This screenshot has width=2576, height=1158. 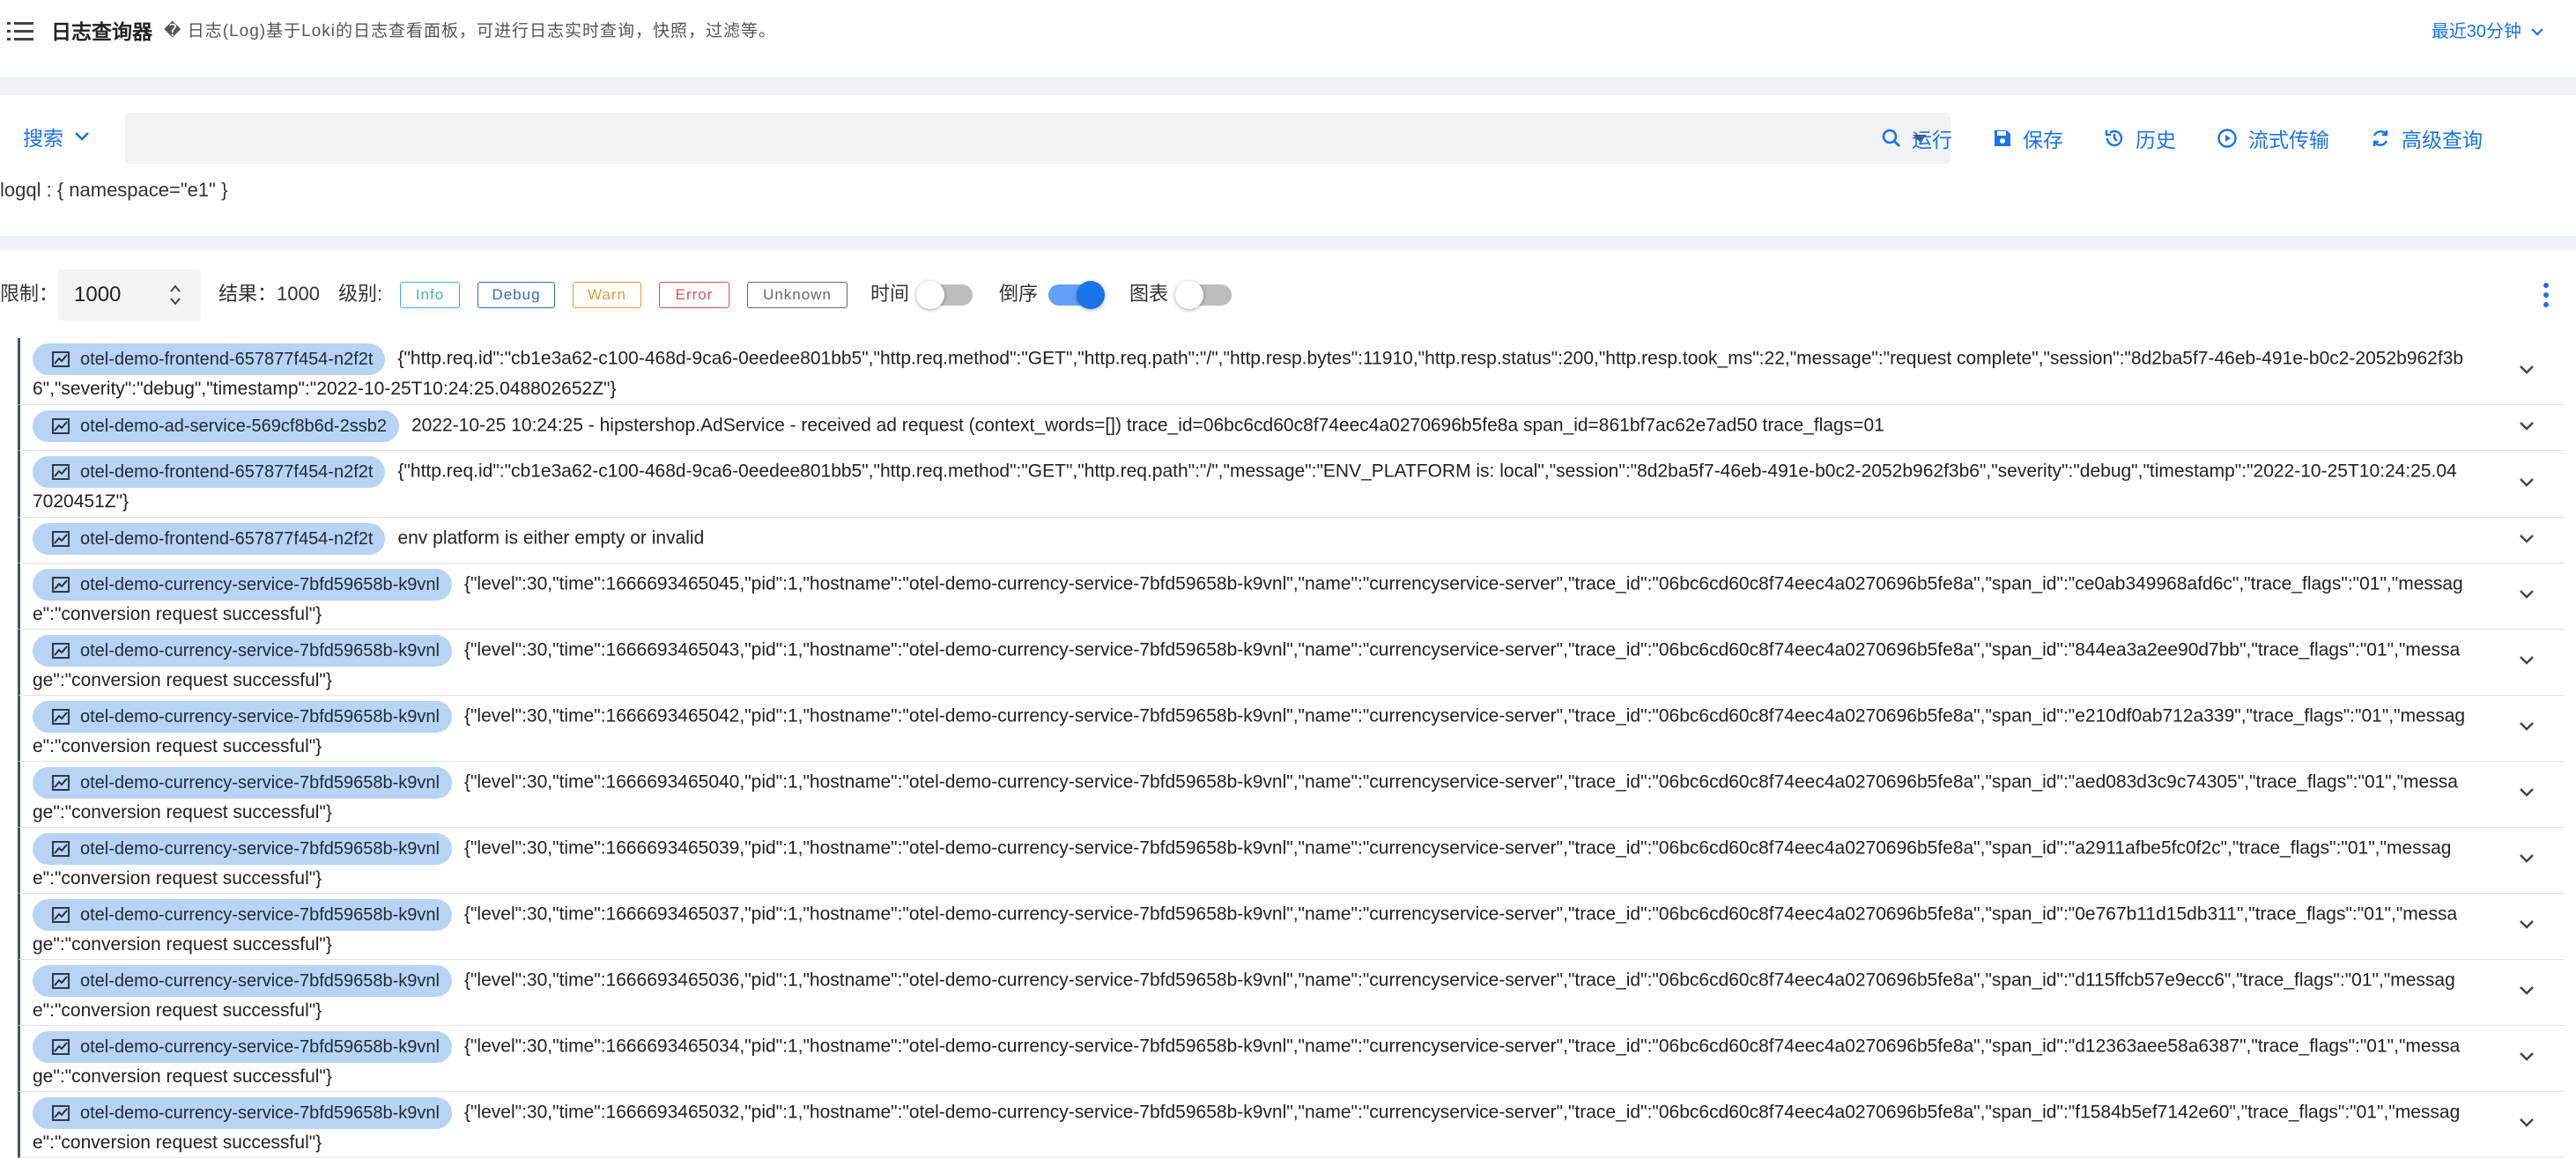 What do you see at coordinates (1022, 138) in the screenshot?
I see `query-input` at bounding box center [1022, 138].